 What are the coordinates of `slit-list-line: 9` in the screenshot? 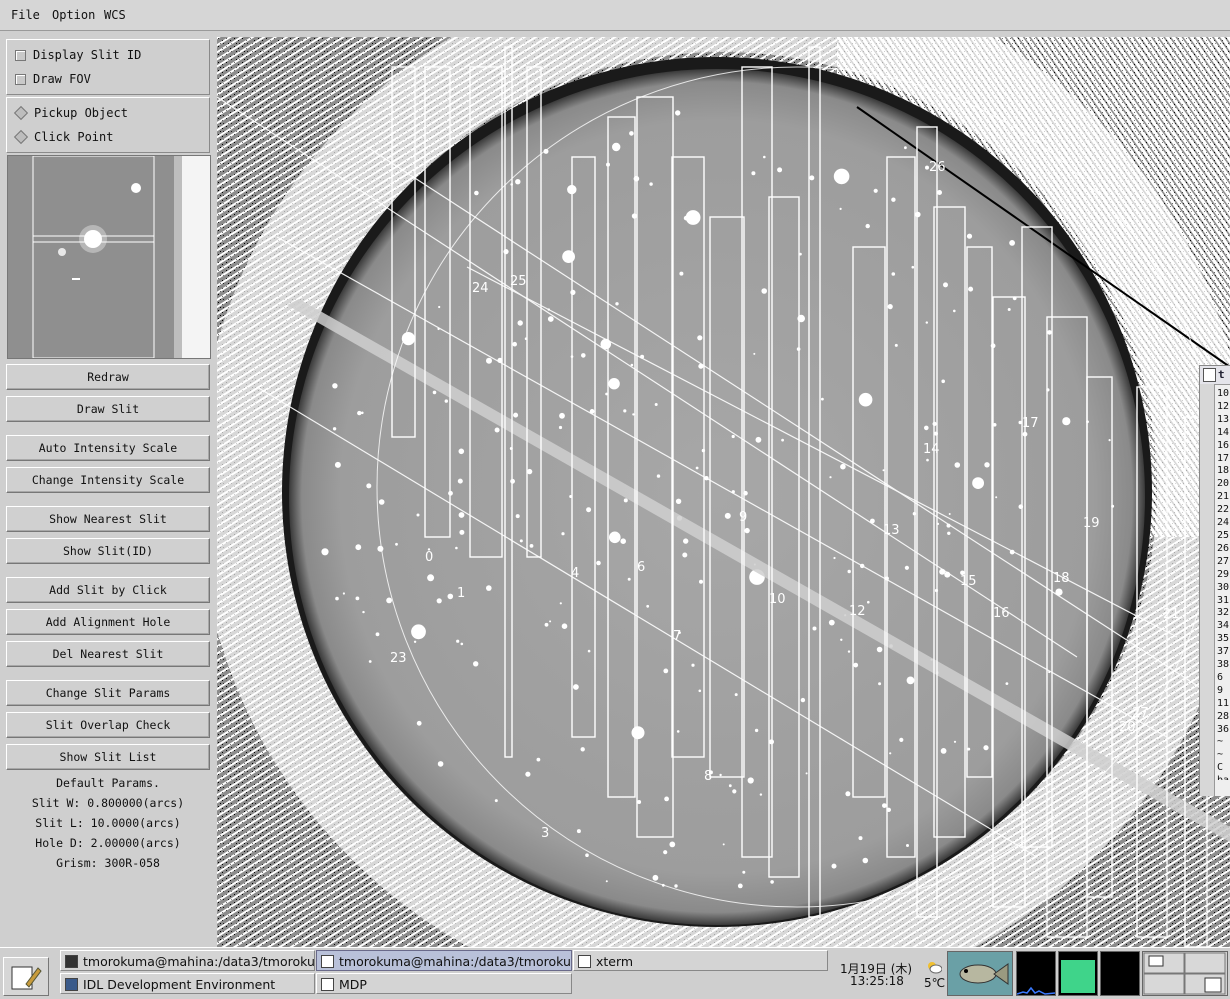 It's located at (1220, 690).